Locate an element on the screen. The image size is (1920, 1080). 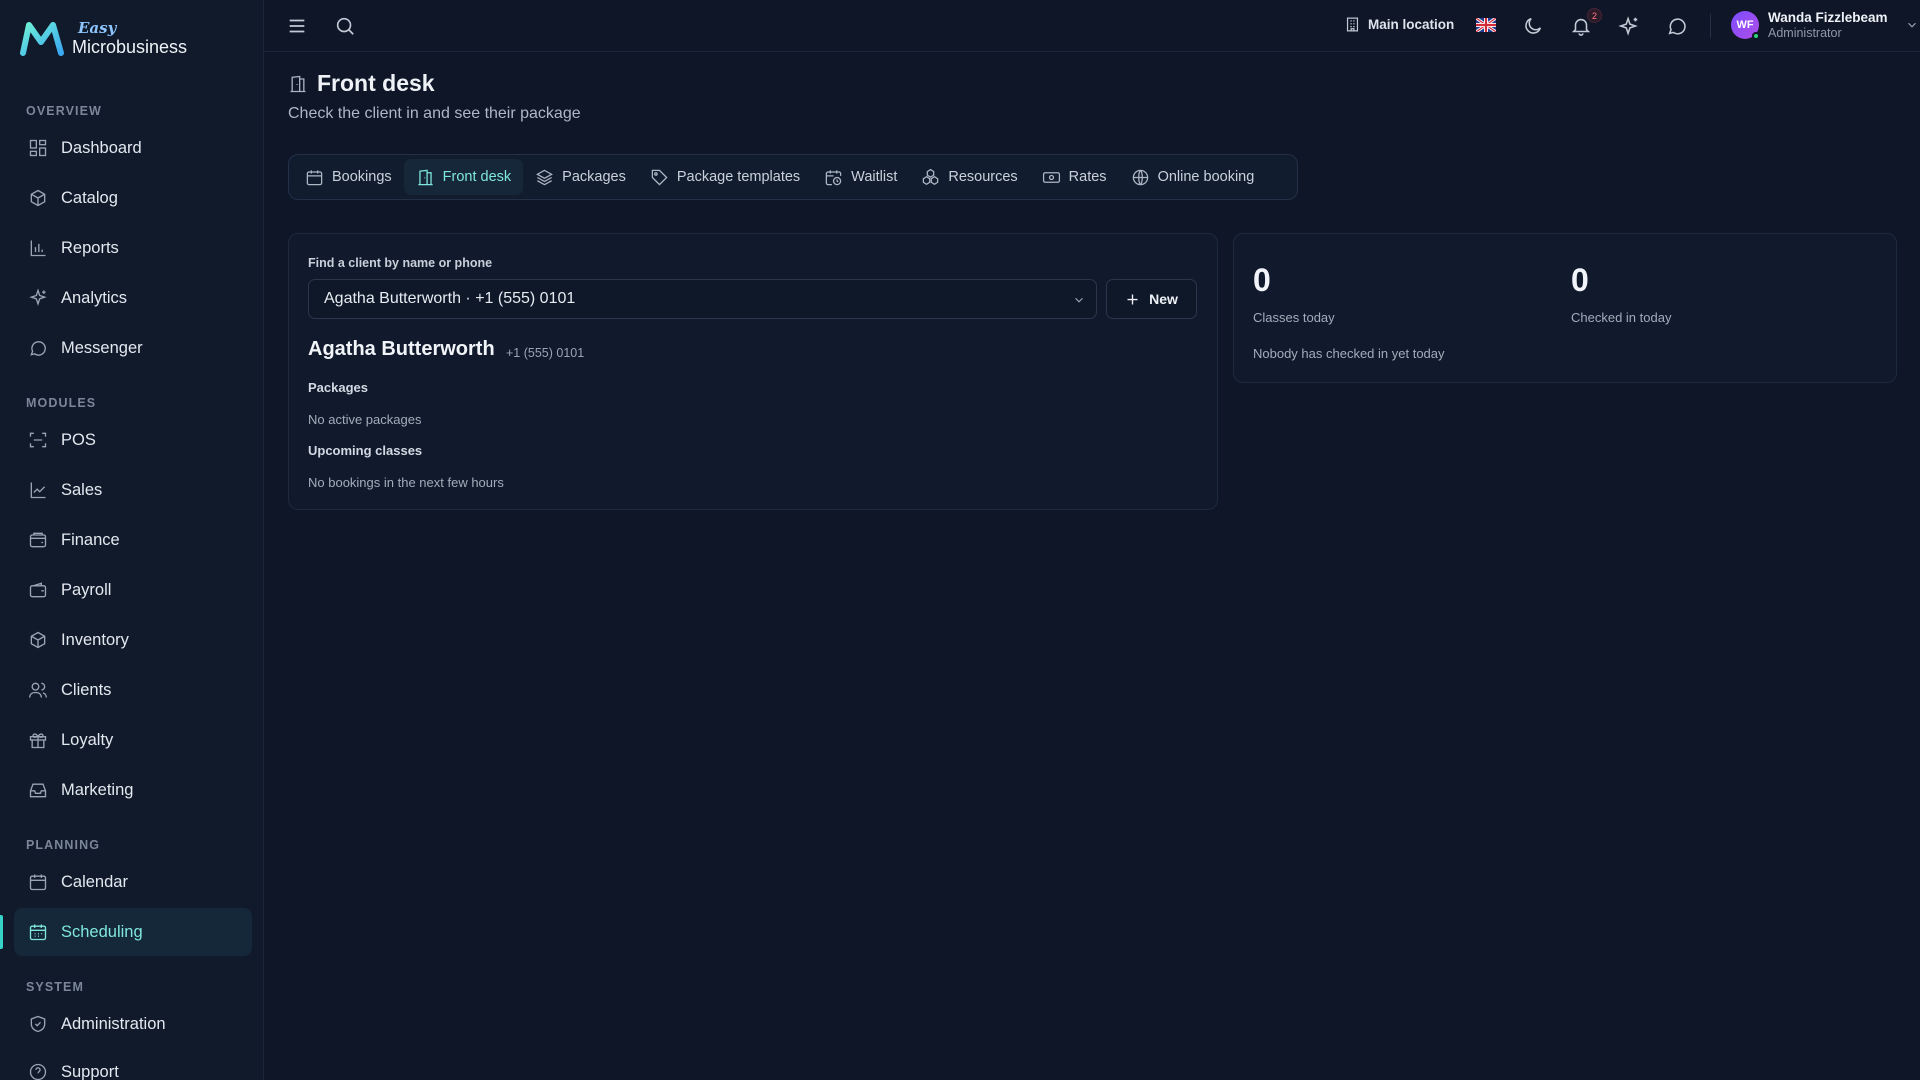
menu-button is located at coordinates (297, 26).